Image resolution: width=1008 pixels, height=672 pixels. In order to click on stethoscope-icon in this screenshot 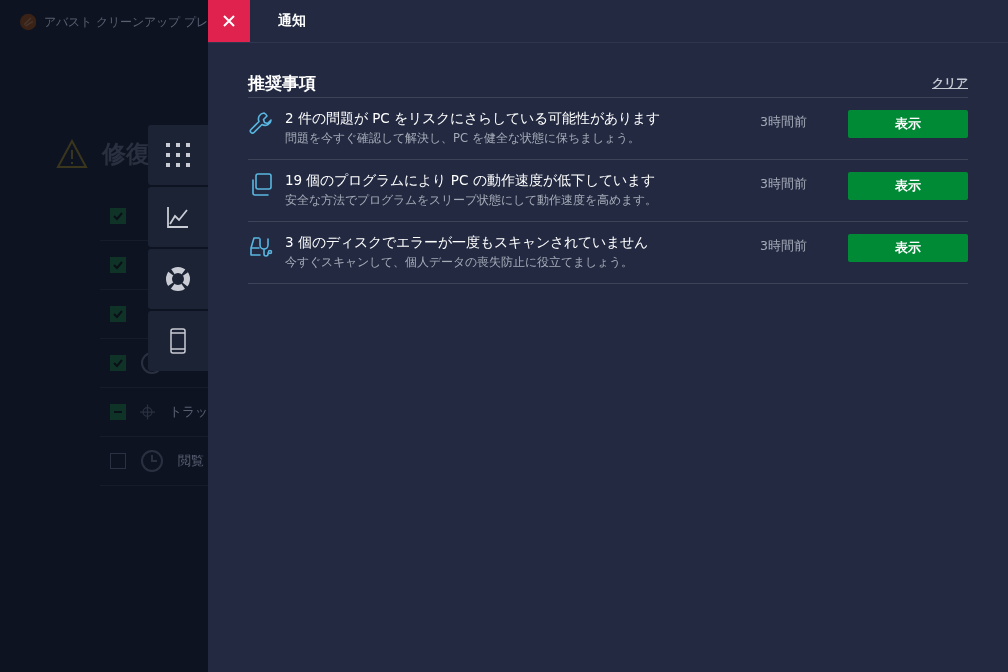, I will do `click(261, 247)`.